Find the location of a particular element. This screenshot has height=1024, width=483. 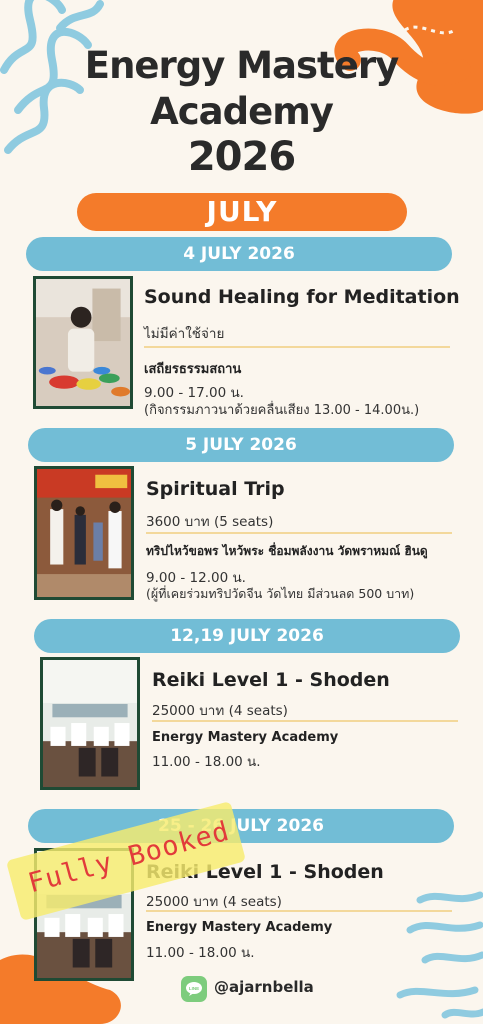

event-date-bar: 12,19 JULY 2026 is located at coordinates (247, 636).